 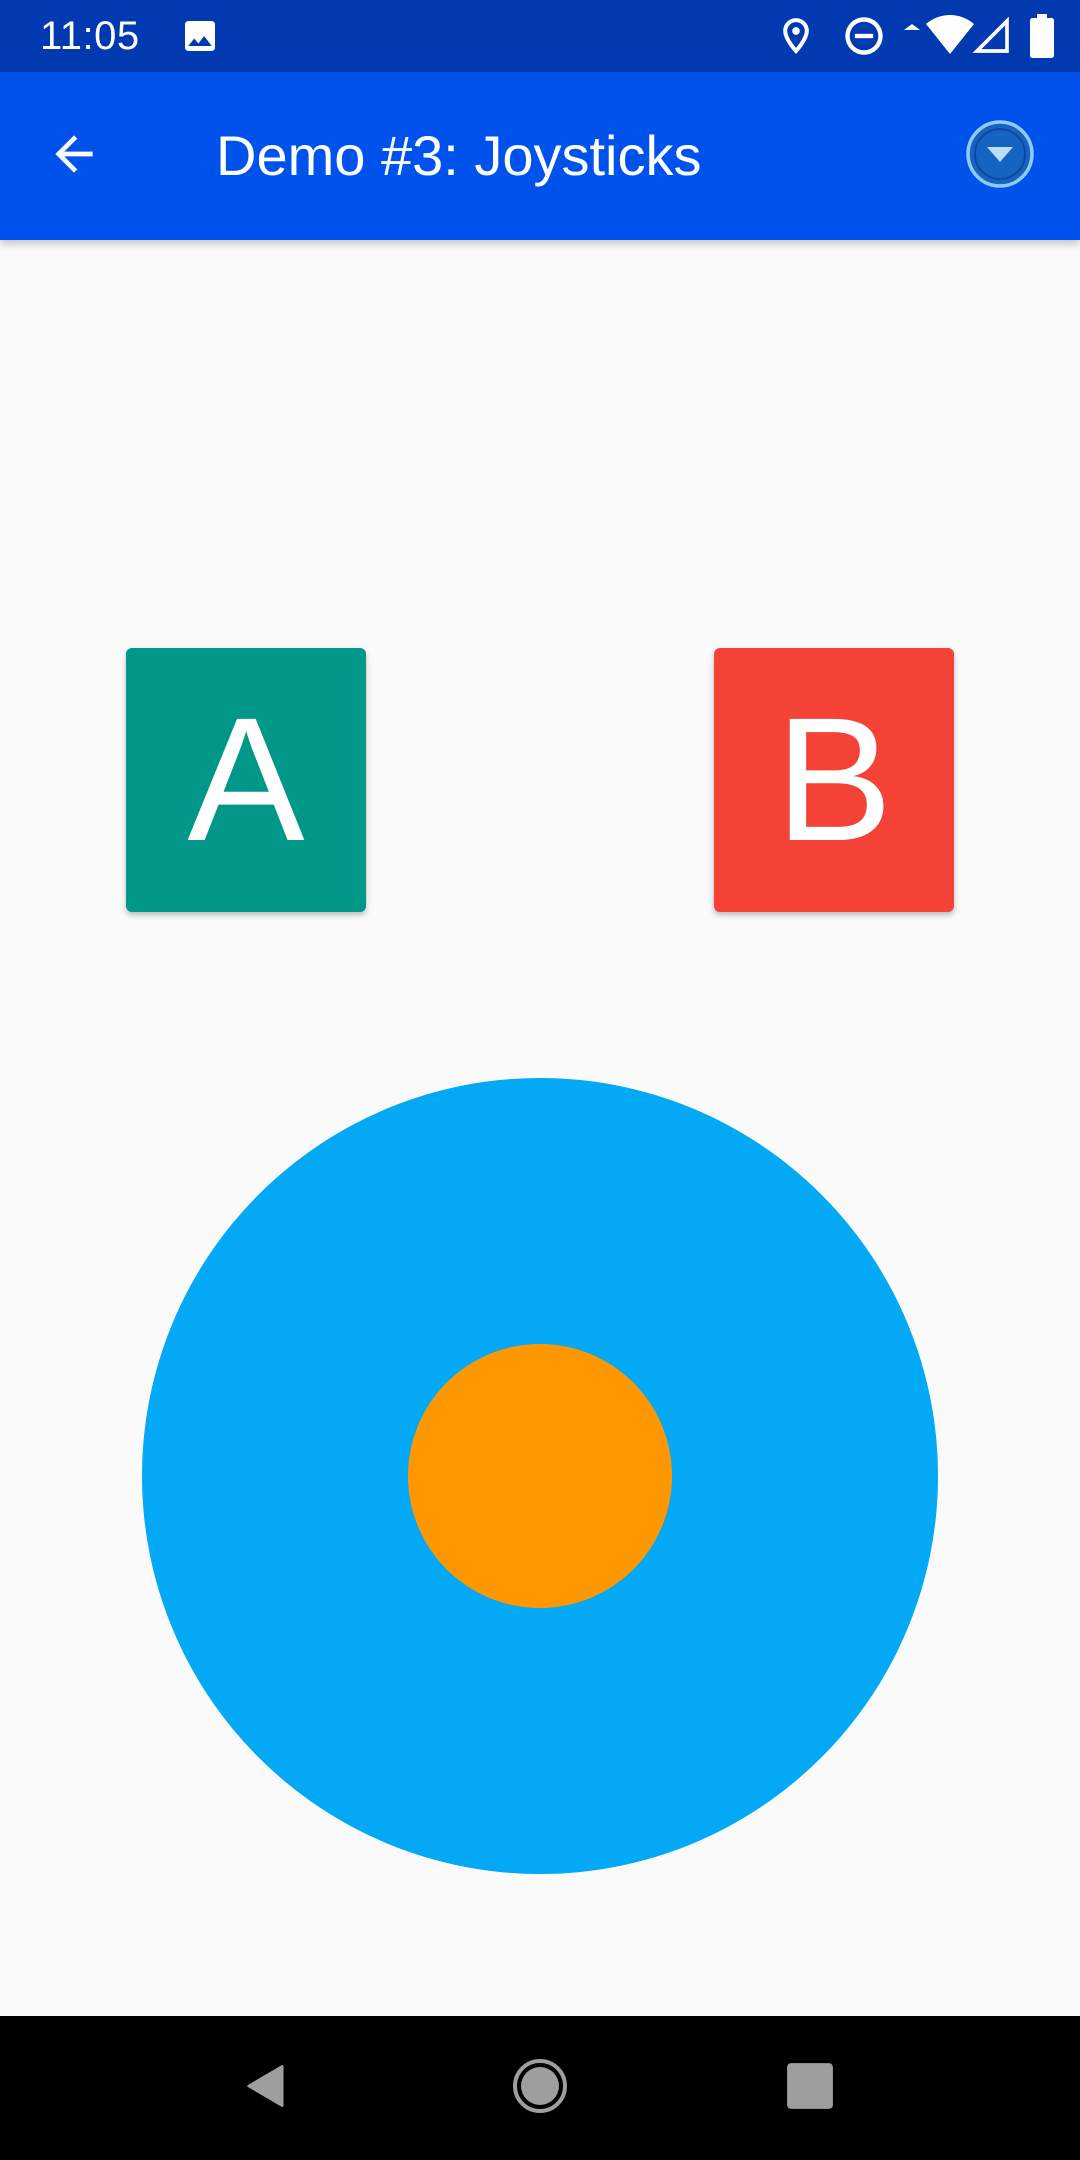 What do you see at coordinates (459, 155) in the screenshot?
I see `page-title: Demo #3: Joysticks` at bounding box center [459, 155].